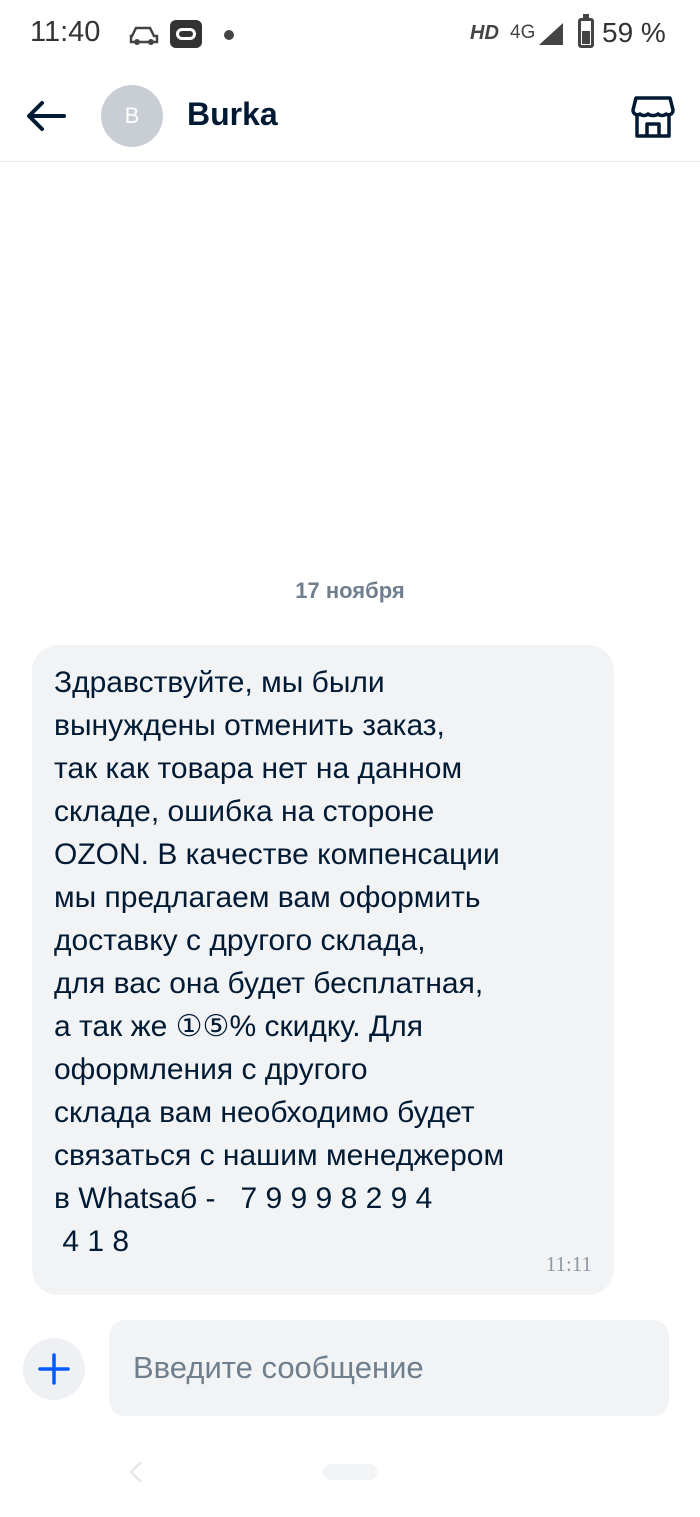 The image size is (700, 1517). What do you see at coordinates (144, 35) in the screenshot?
I see `car-icon` at bounding box center [144, 35].